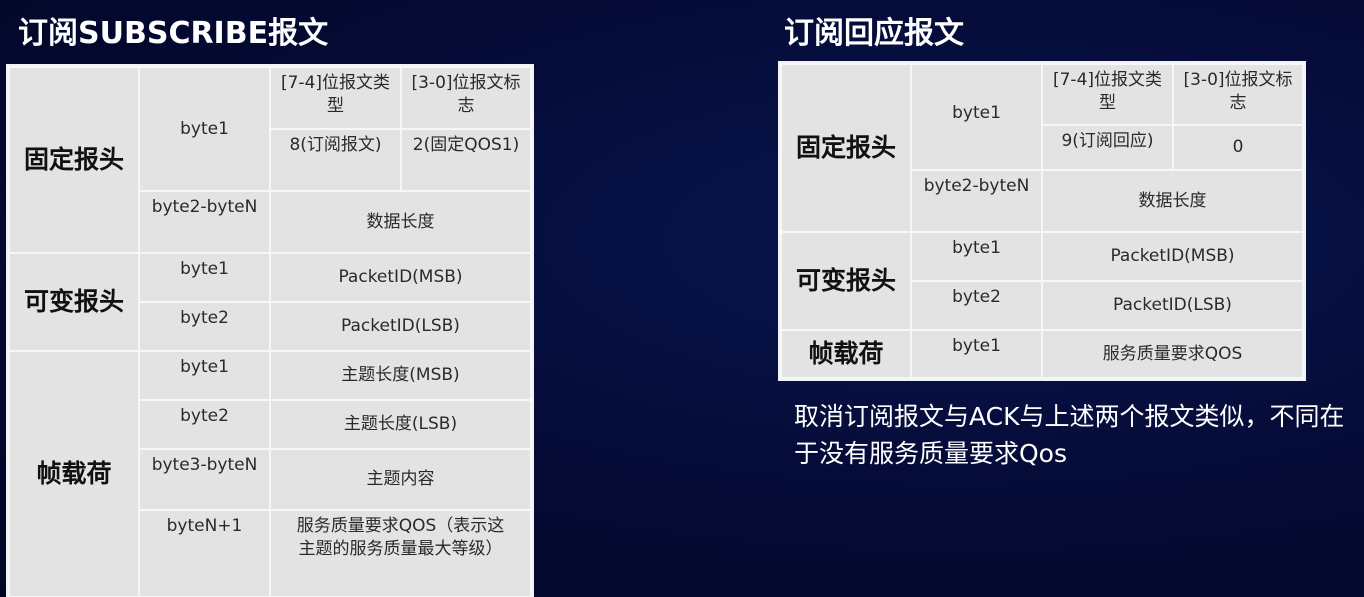  What do you see at coordinates (173, 33) in the screenshot?
I see `subscribe-title: 订阅SUBSCRIBE报文` at bounding box center [173, 33].